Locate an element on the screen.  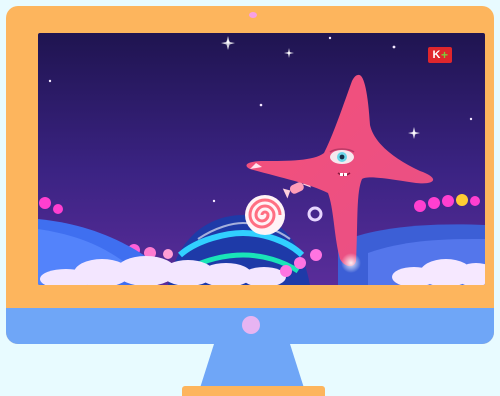
sparkle-glow is located at coordinates (351, 263).